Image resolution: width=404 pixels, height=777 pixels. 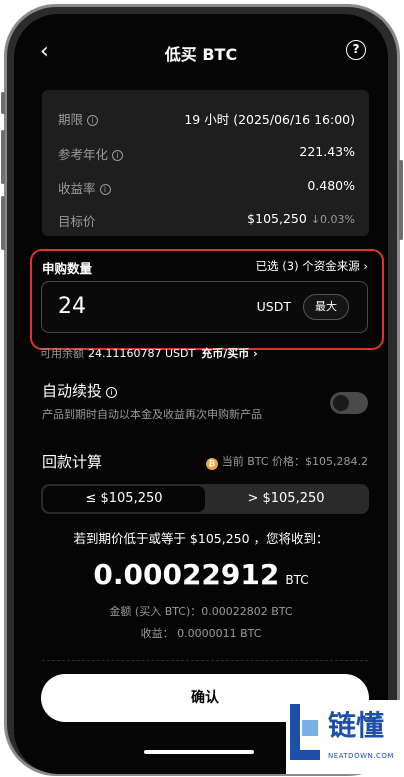 I want to click on auto-reinvest-toggle, so click(x=349, y=403).